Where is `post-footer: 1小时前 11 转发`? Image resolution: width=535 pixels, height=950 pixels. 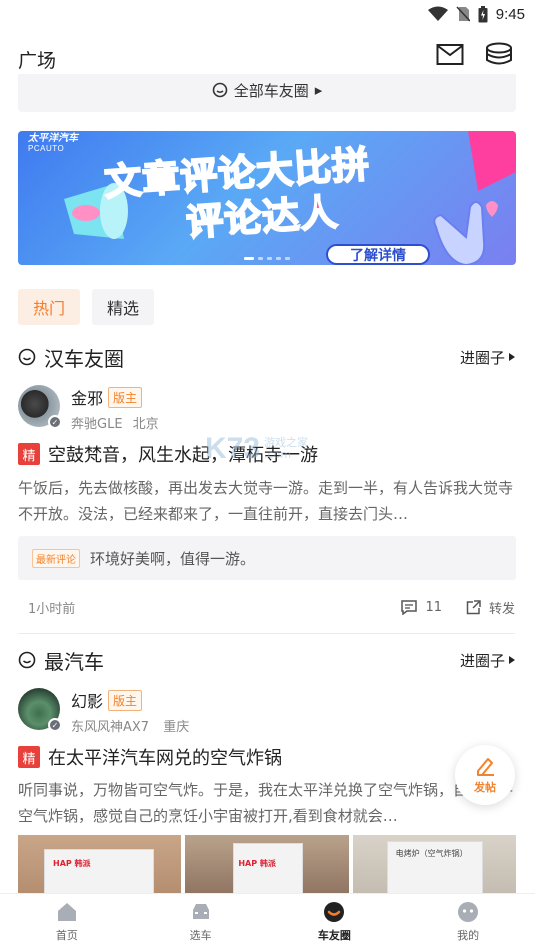
post-footer: 1小时前 11 转发 is located at coordinates (271, 607).